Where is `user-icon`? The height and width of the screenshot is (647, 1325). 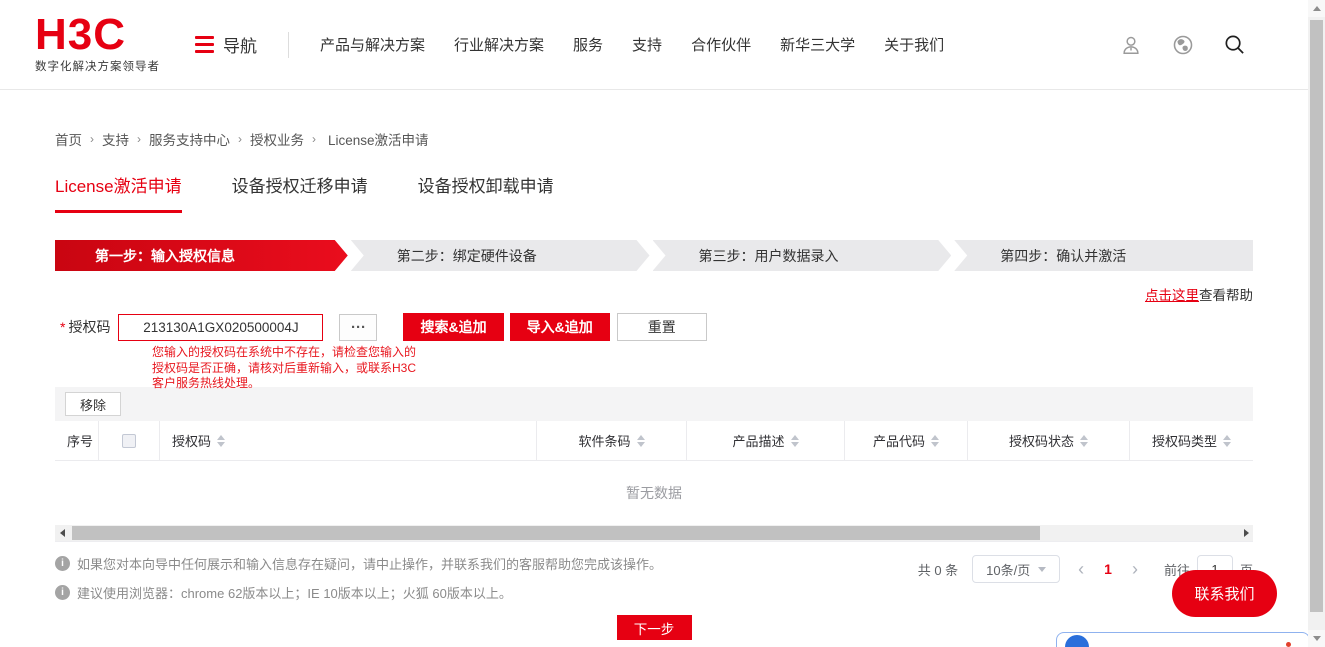 user-icon is located at coordinates (1130, 44).